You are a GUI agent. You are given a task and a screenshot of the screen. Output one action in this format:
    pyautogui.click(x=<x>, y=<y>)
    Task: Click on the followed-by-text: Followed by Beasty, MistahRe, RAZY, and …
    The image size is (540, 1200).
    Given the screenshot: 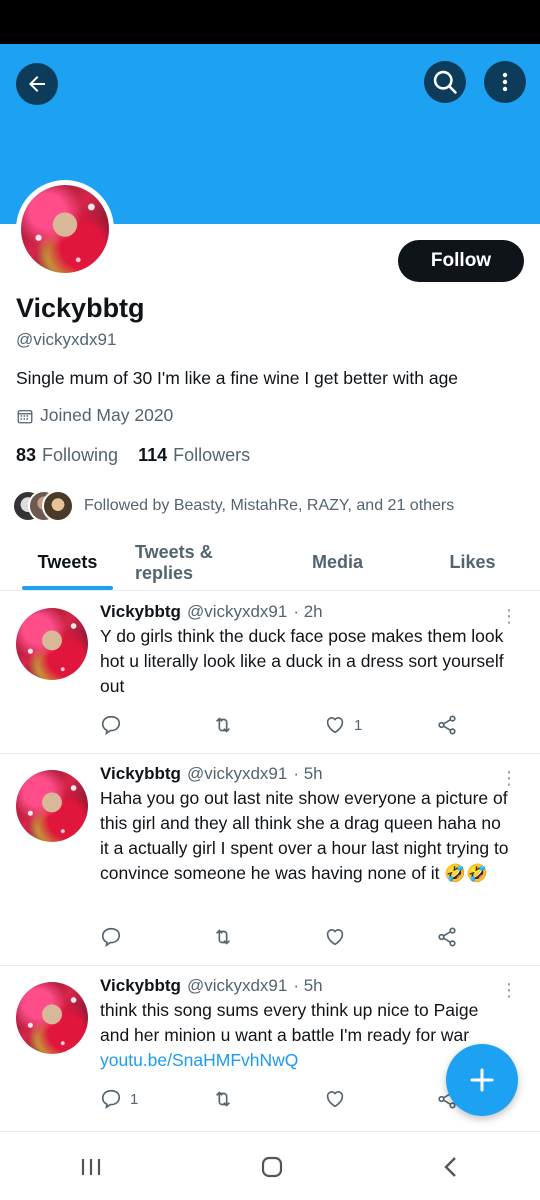 What is the action you would take?
    pyautogui.click(x=269, y=505)
    